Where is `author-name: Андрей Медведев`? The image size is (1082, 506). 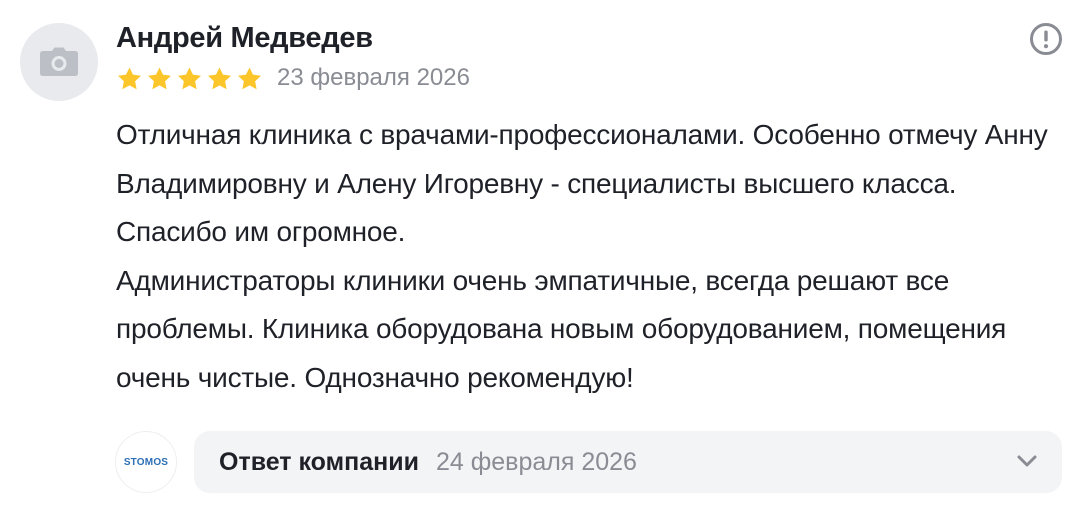
author-name: Андрей Медведев is located at coordinates (244, 38).